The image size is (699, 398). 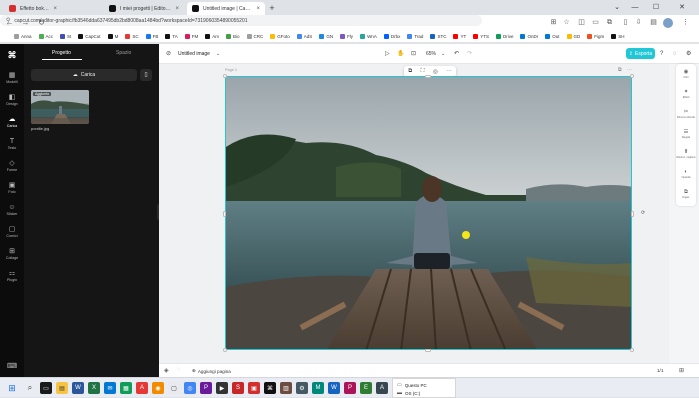 What do you see at coordinates (682, 7) in the screenshot?
I see `close-window-icon: ✕` at bounding box center [682, 7].